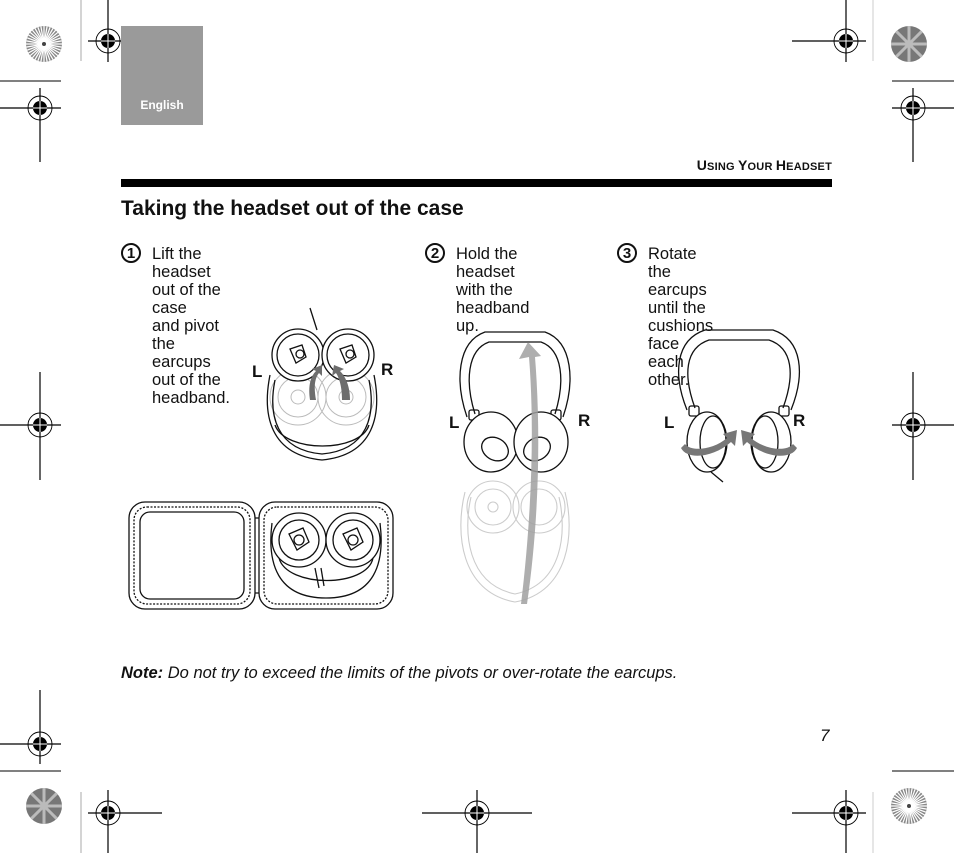 This screenshot has height=853, width=954. What do you see at coordinates (261, 555) in the screenshot?
I see `illustration-carrying-case` at bounding box center [261, 555].